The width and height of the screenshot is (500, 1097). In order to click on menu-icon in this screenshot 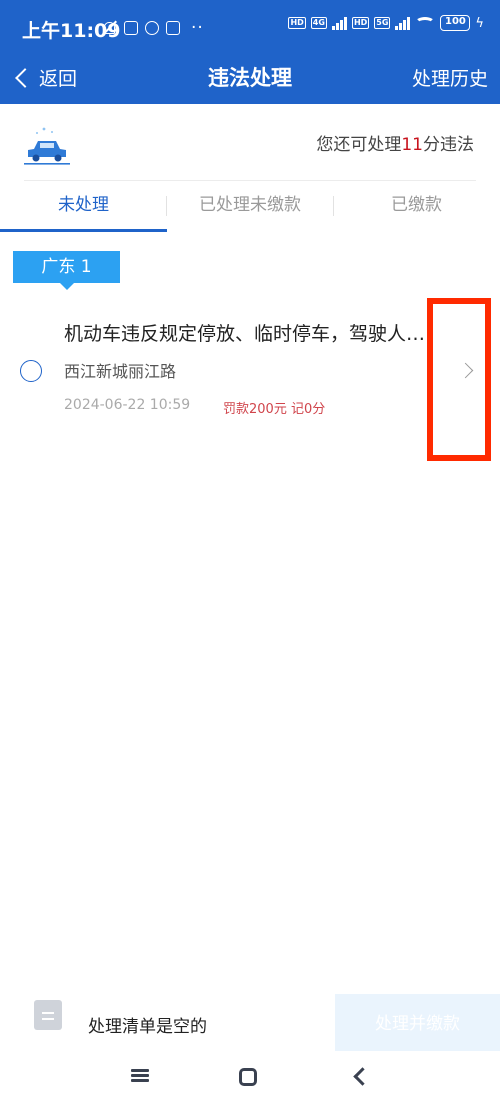, I will do `click(140, 1076)`.